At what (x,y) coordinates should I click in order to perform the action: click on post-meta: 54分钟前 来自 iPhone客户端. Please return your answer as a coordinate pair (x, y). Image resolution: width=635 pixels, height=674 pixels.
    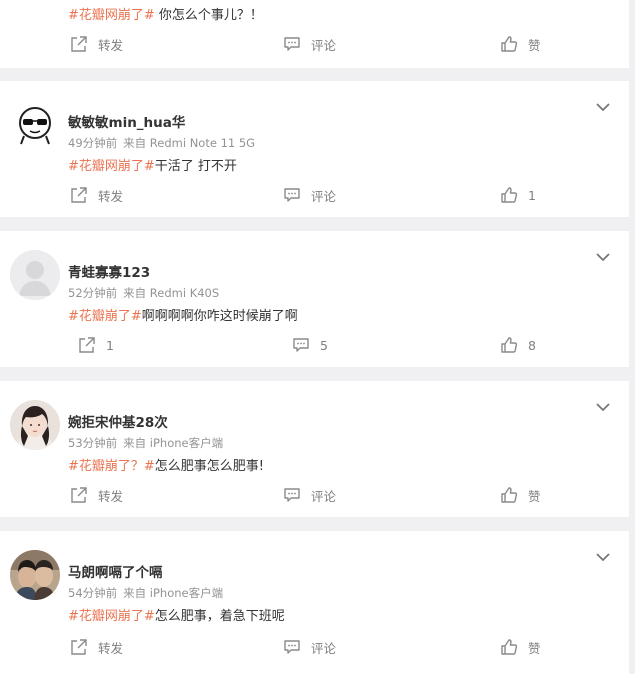
    Looking at the image, I should click on (145, 593).